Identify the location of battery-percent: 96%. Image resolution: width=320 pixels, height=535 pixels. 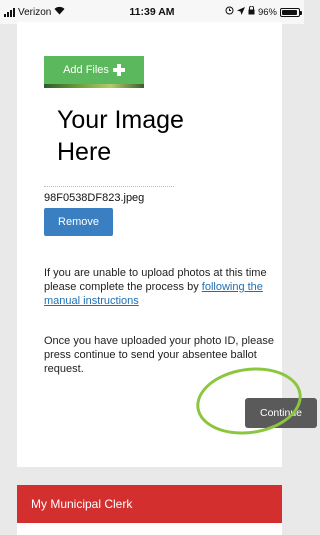
(267, 12).